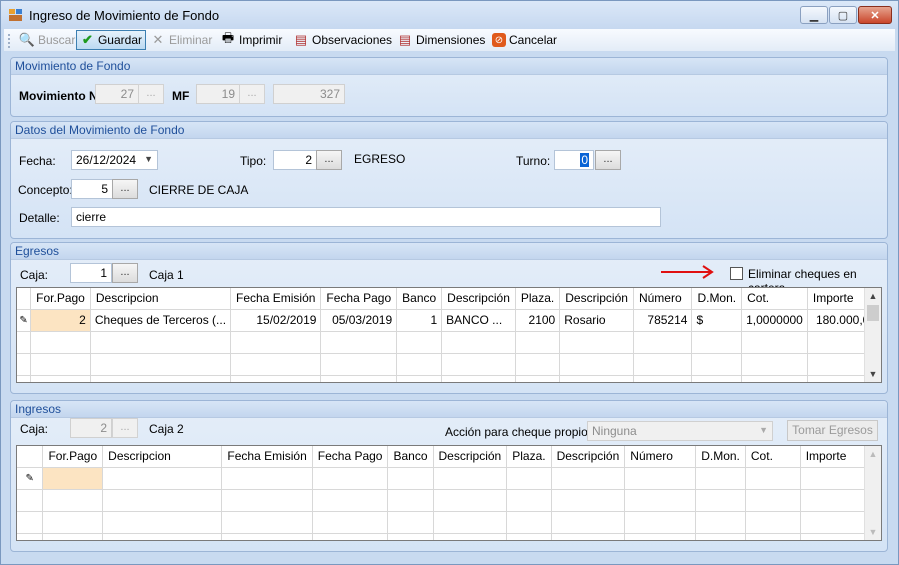 This screenshot has width=899, height=565. What do you see at coordinates (119, 40) in the screenshot?
I see `guardar-label: Guardar` at bounding box center [119, 40].